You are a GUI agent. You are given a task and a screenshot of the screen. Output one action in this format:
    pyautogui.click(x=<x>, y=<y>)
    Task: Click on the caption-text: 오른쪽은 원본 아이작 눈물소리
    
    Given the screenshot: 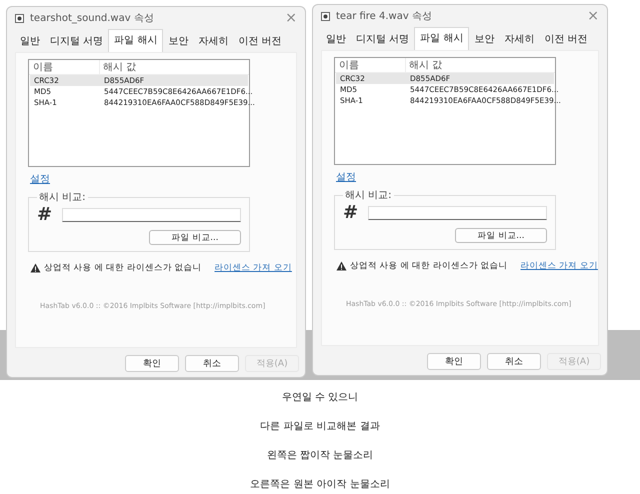 What is the action you would take?
    pyautogui.click(x=320, y=485)
    